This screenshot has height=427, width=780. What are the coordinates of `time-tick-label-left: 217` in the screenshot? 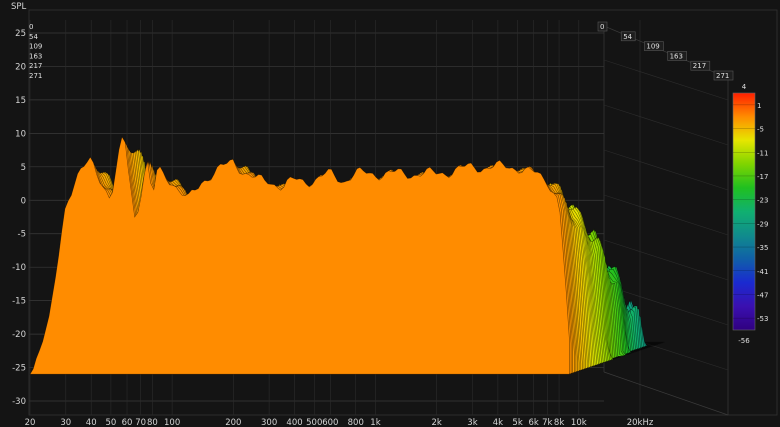 It's located at (35, 66).